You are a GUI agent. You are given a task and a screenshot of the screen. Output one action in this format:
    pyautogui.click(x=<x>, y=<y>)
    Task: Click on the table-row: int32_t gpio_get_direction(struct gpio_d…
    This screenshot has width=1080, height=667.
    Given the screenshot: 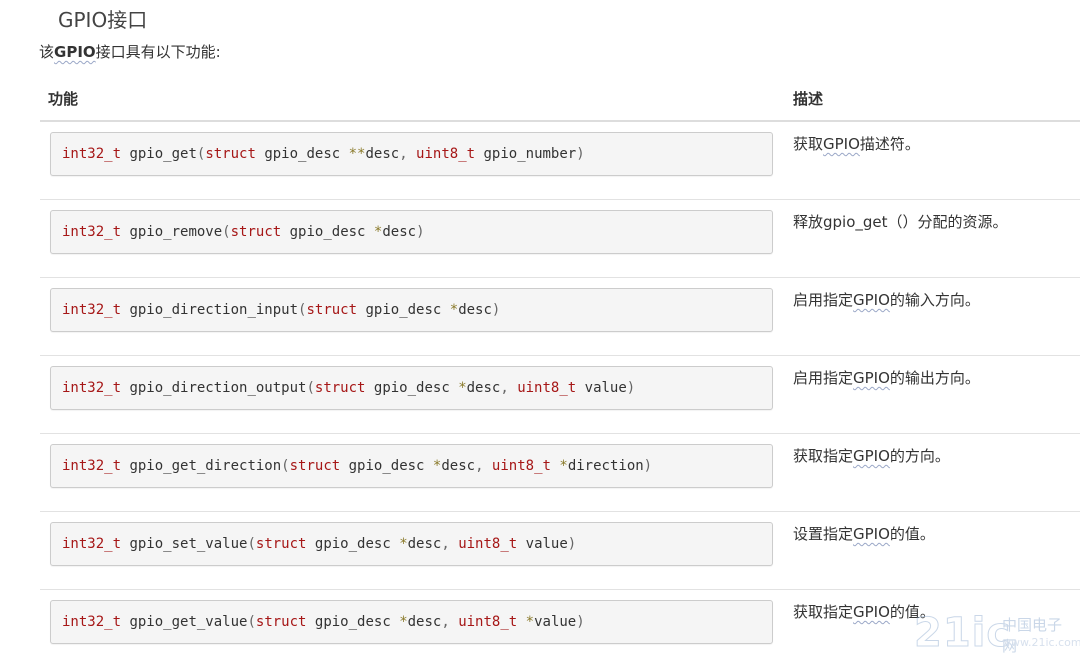 What is the action you would take?
    pyautogui.click(x=560, y=473)
    